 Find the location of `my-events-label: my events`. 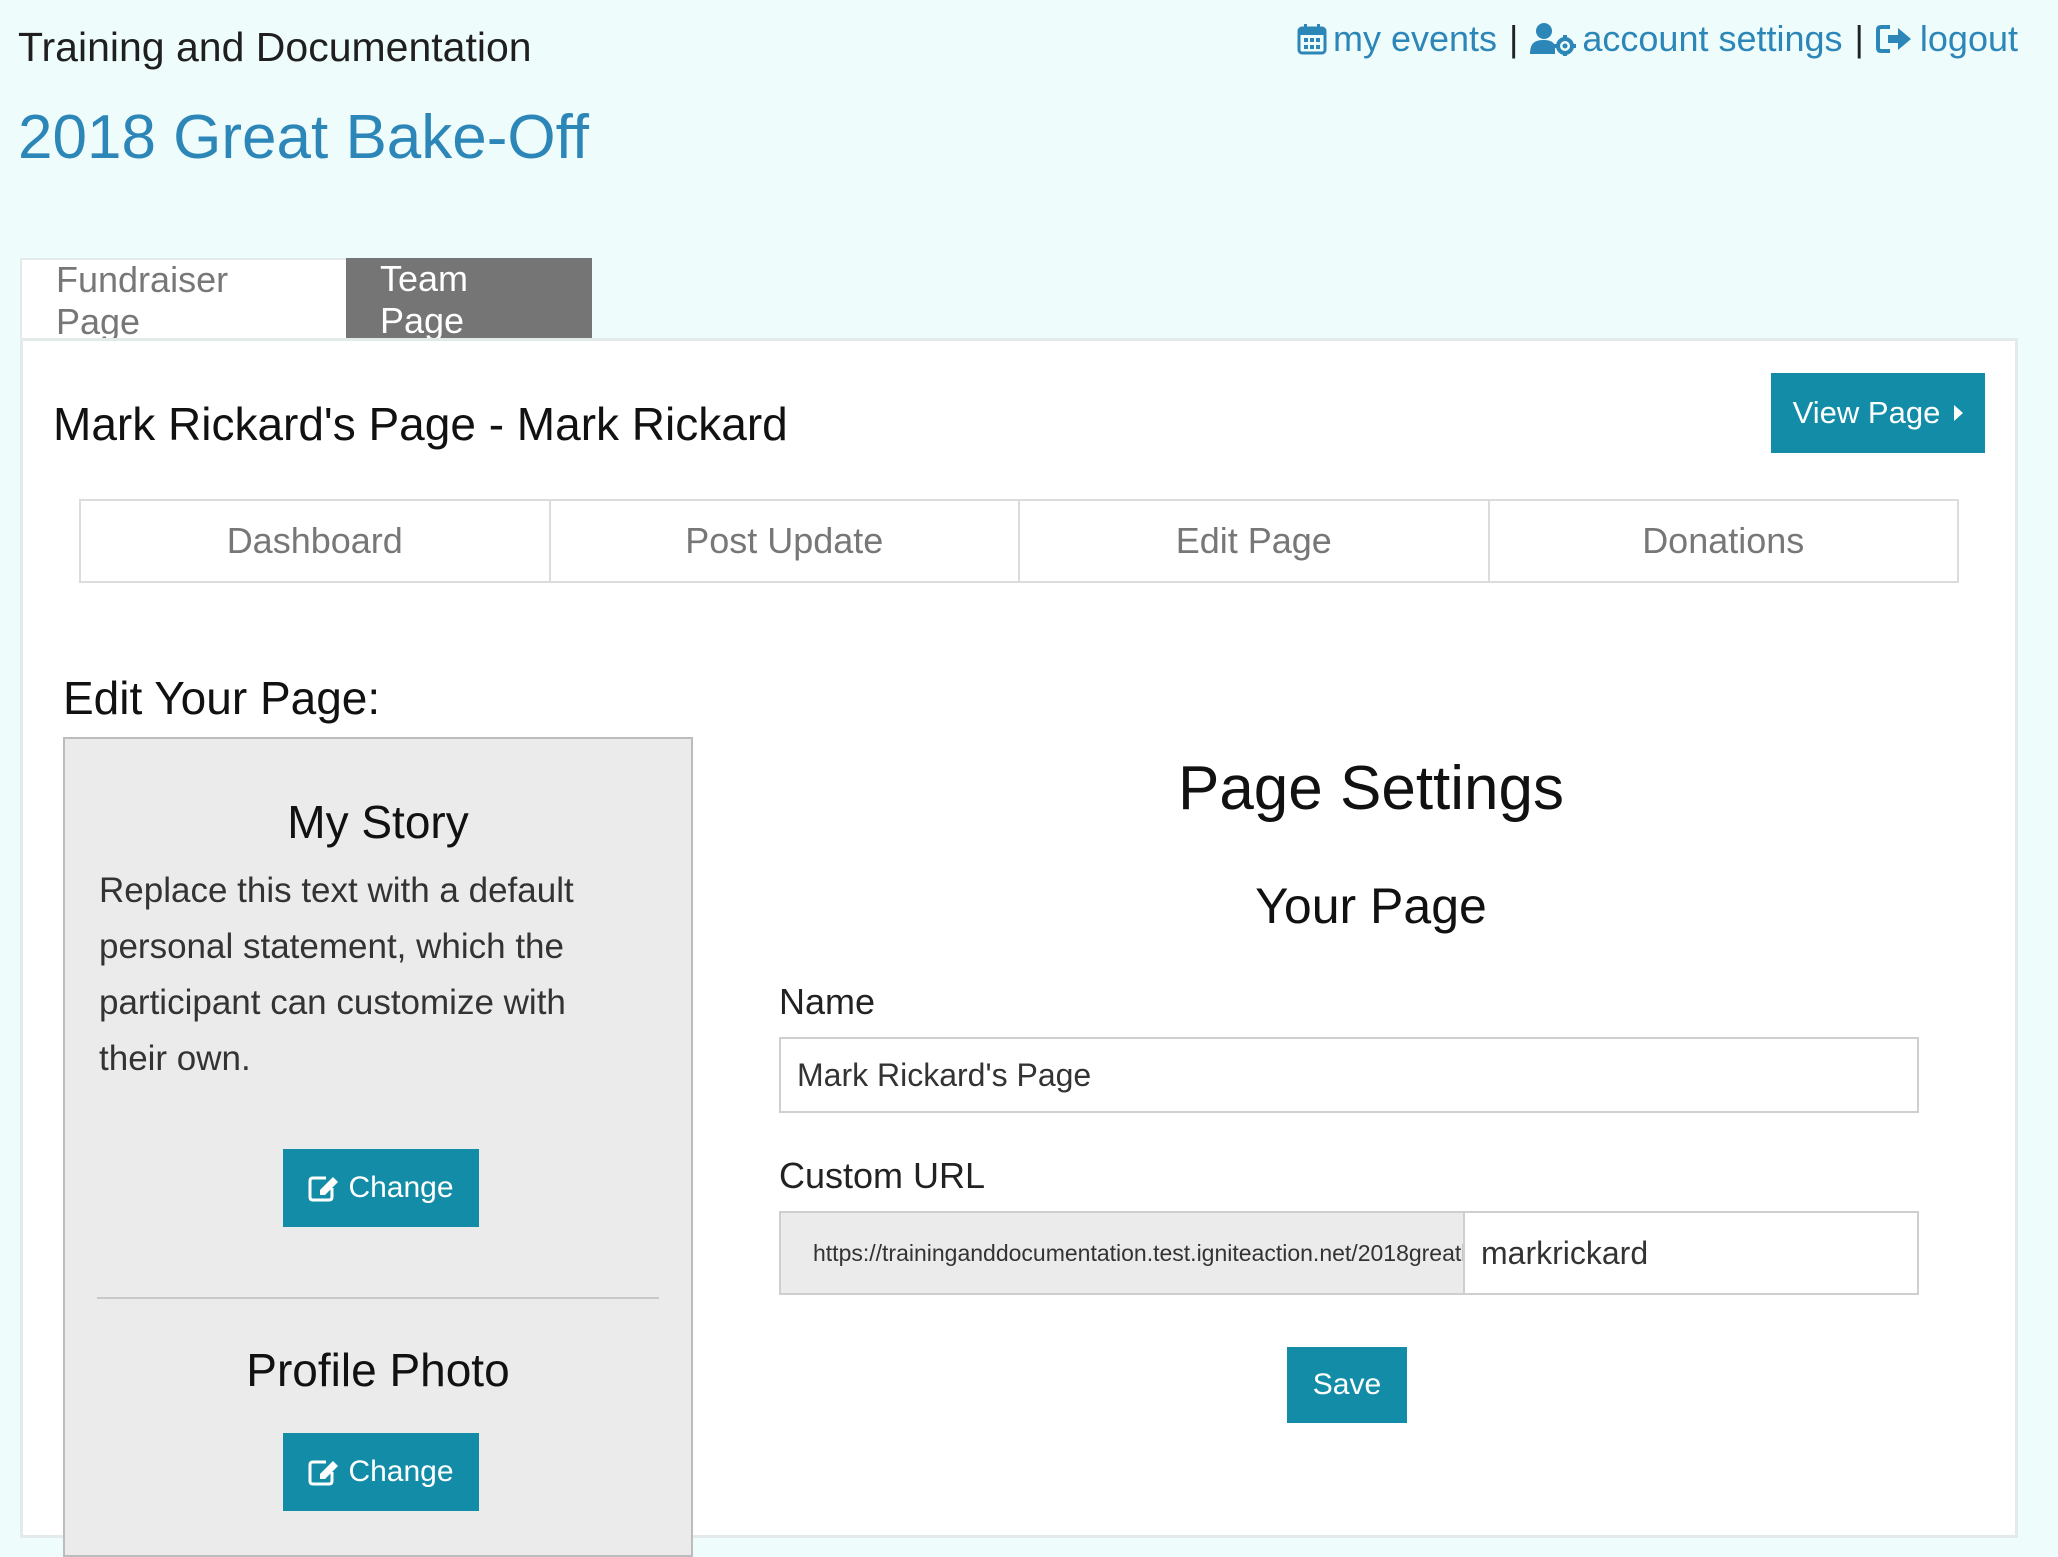

my-events-label: my events is located at coordinates (1415, 38).